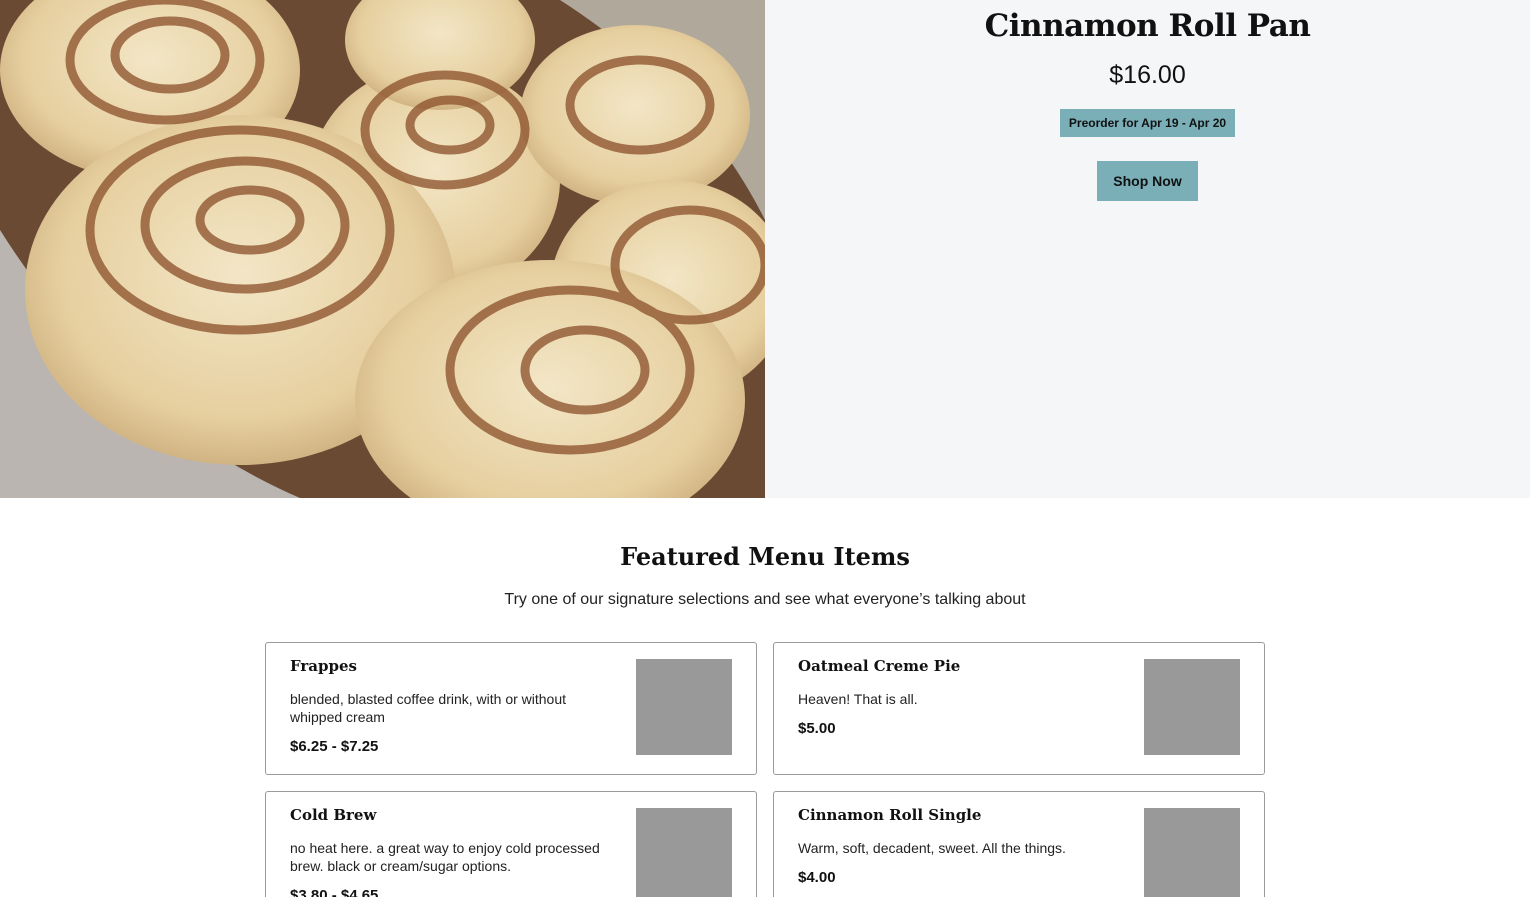 The height and width of the screenshot is (897, 1530). What do you see at coordinates (765, 556) in the screenshot?
I see `section-title: Featured Menu Items` at bounding box center [765, 556].